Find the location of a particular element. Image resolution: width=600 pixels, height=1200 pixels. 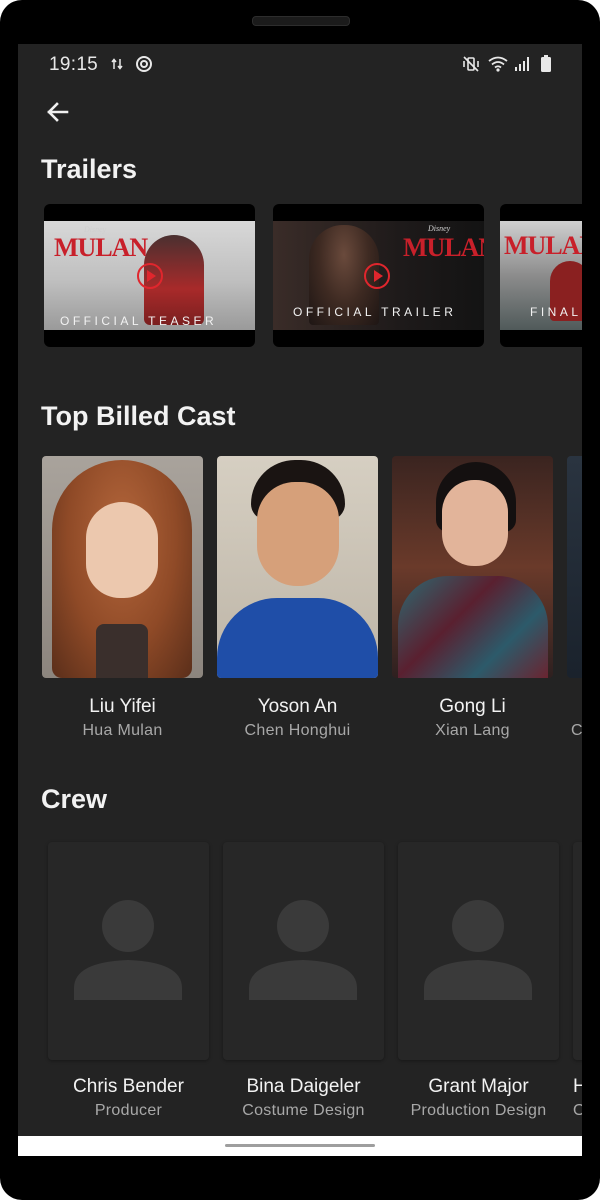

navigation-bar is located at coordinates (300, 1146).